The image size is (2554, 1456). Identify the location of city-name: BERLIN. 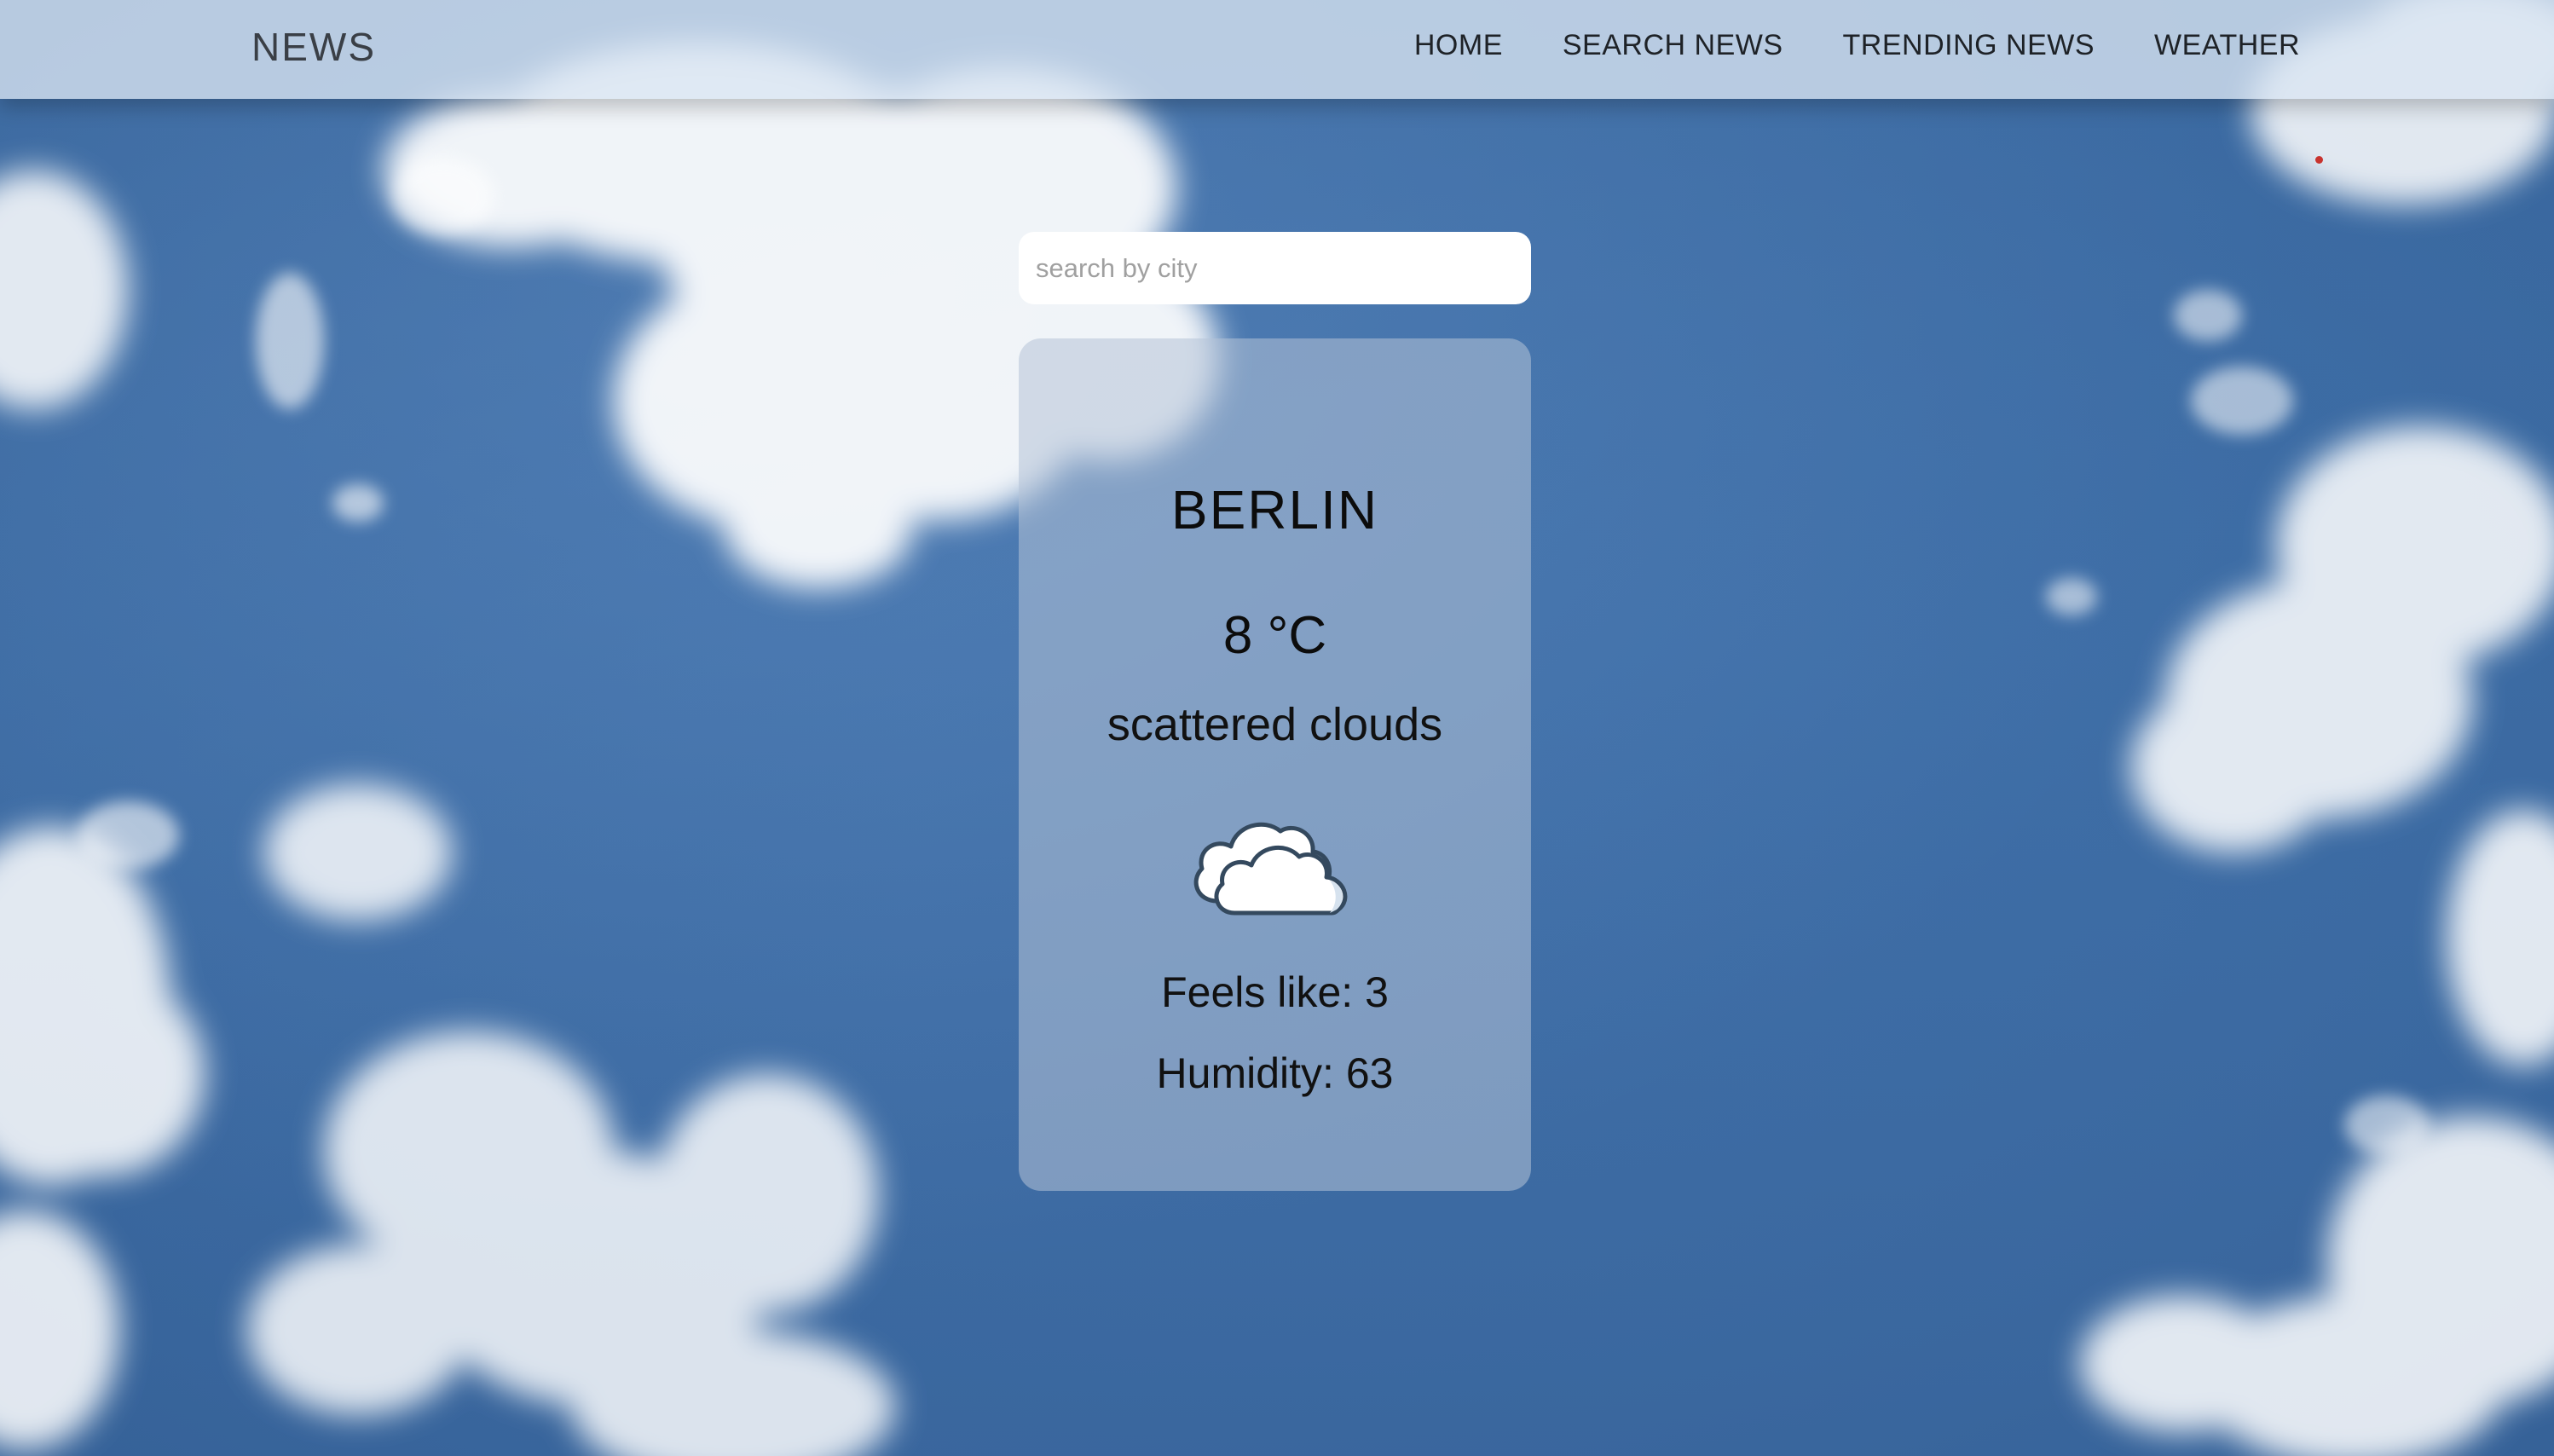
(1274, 509).